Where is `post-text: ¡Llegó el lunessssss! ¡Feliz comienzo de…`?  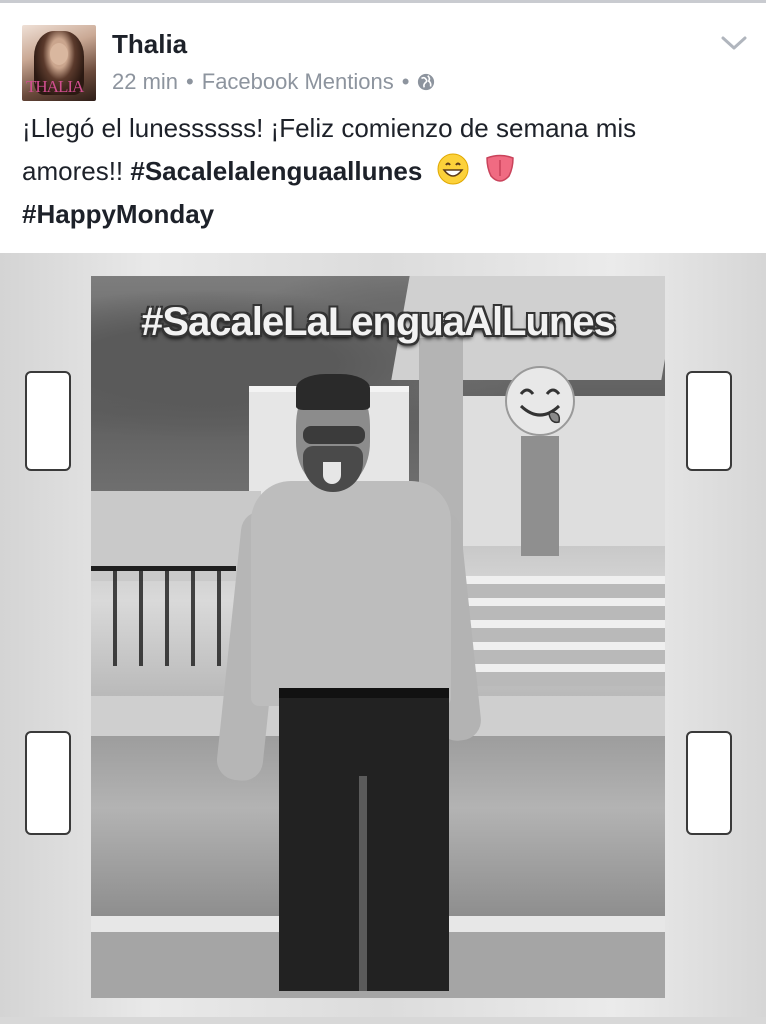 post-text: ¡Llegó el lunessssss! ¡Feliz comienzo de… is located at coordinates (387, 171).